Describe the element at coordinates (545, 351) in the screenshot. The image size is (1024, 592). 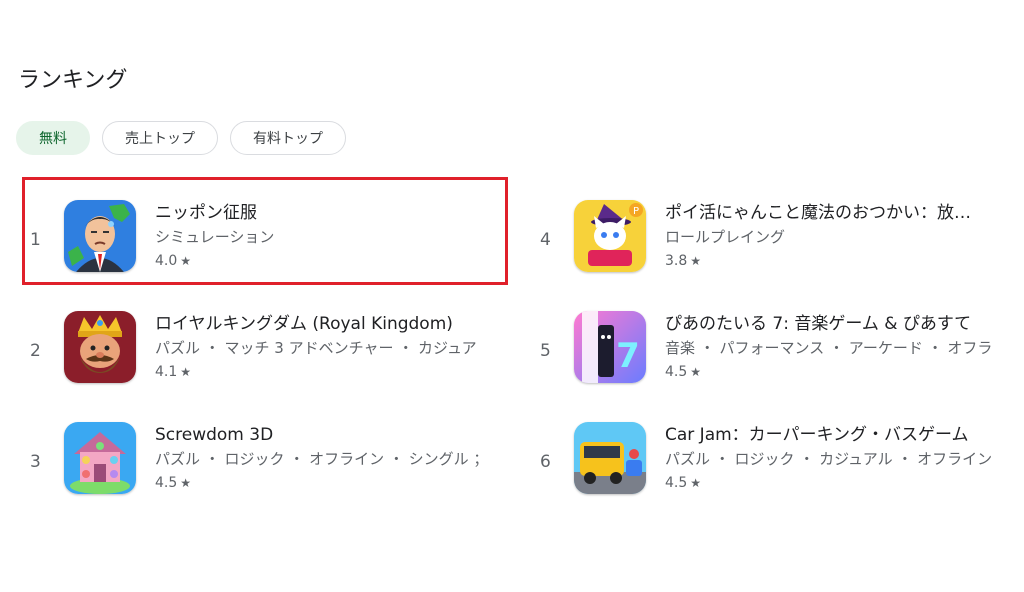
I see `rank-number: 5` at that location.